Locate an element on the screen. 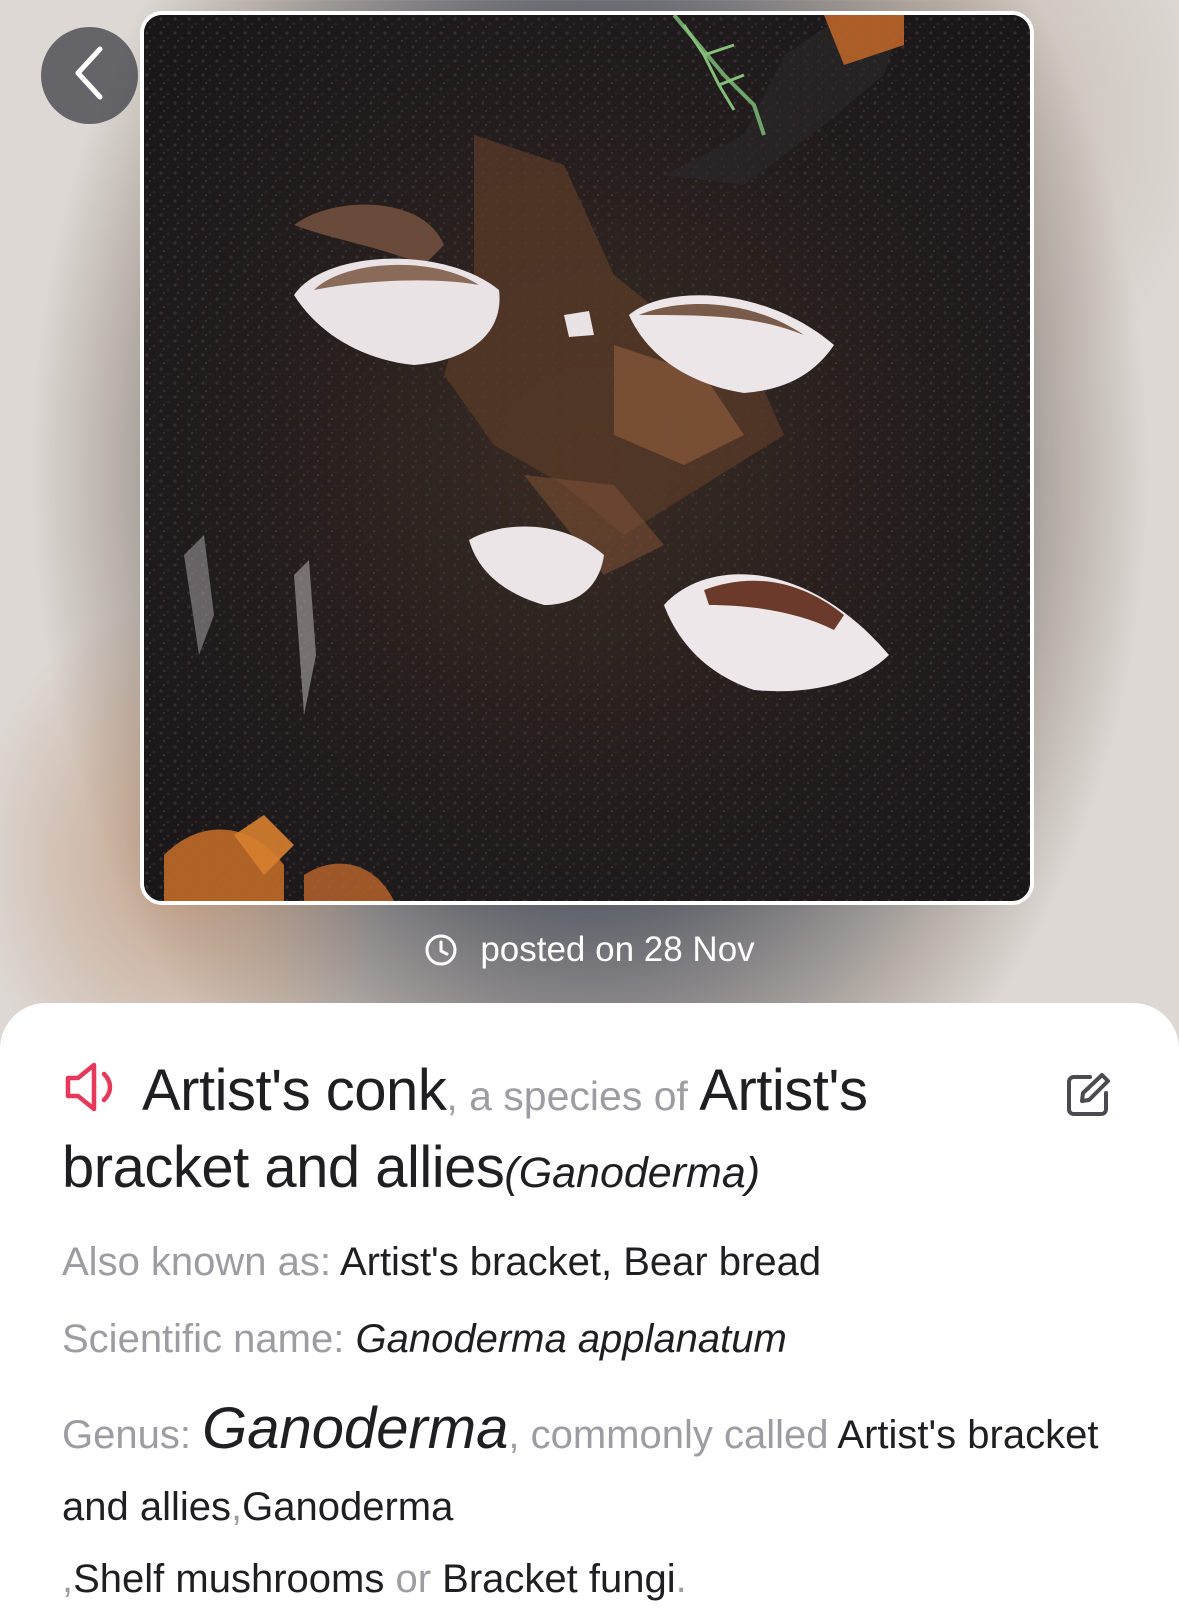 This screenshot has height=1622, width=1179. edit-button is located at coordinates (1088, 1095).